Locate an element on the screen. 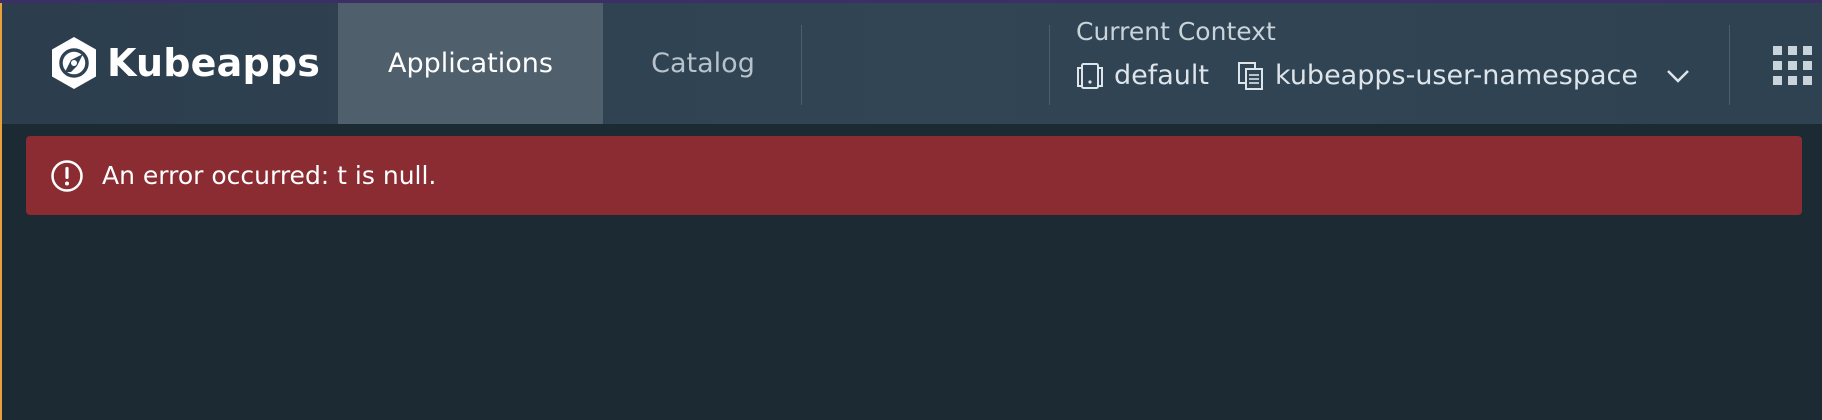 This screenshot has height=420, width=1822. tab-applications-label: Applications is located at coordinates (470, 63).